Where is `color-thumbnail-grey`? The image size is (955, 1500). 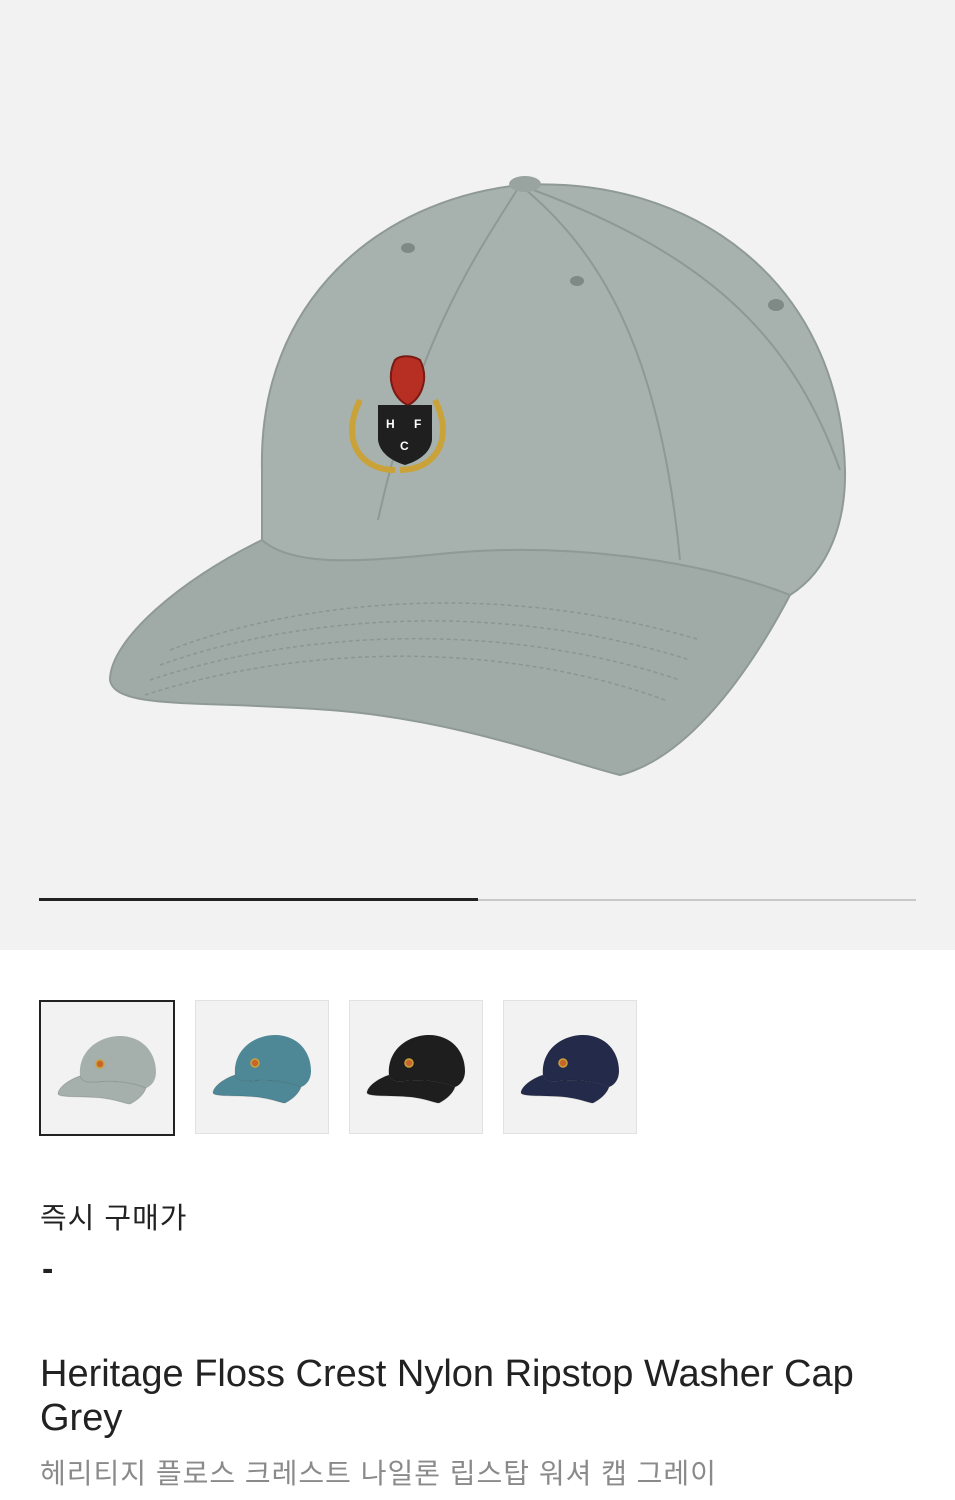 color-thumbnail-grey is located at coordinates (107, 1068).